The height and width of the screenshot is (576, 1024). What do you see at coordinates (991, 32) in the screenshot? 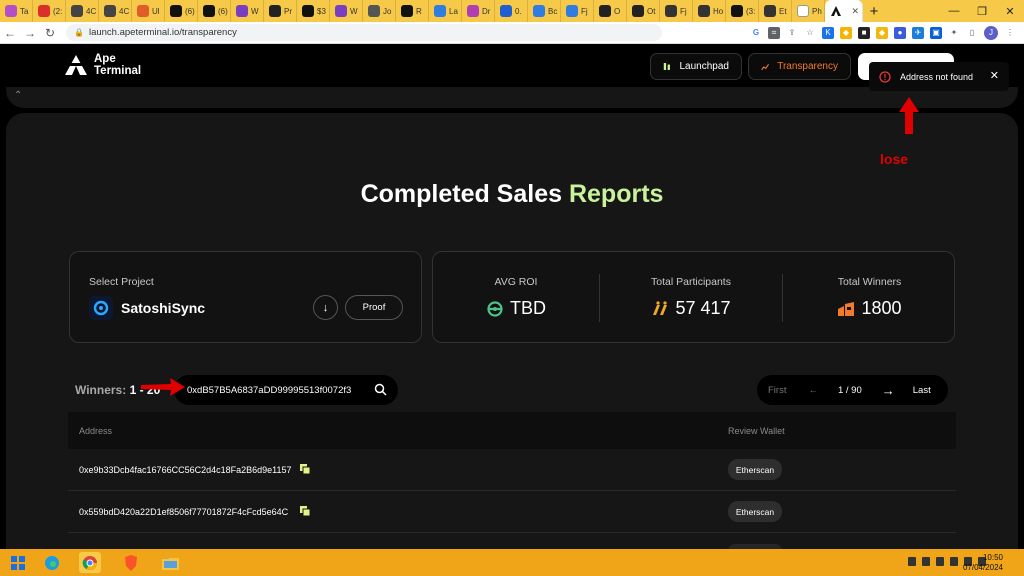
I see `profile-avatar: J` at bounding box center [991, 32].